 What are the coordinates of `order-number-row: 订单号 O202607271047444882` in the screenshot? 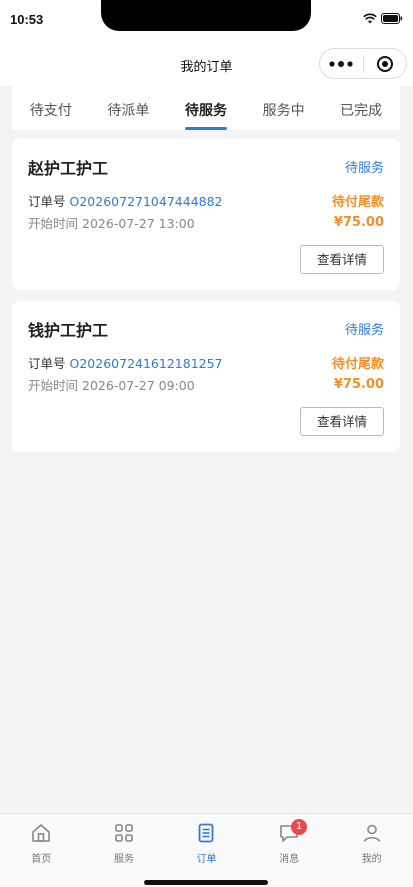 It's located at (125, 200).